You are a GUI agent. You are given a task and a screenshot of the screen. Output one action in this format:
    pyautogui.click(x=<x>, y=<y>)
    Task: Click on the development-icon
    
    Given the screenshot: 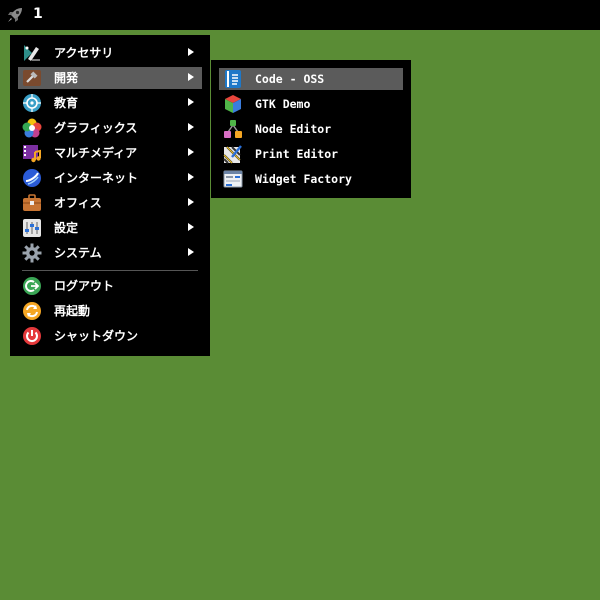 What is the action you would take?
    pyautogui.click(x=32, y=78)
    